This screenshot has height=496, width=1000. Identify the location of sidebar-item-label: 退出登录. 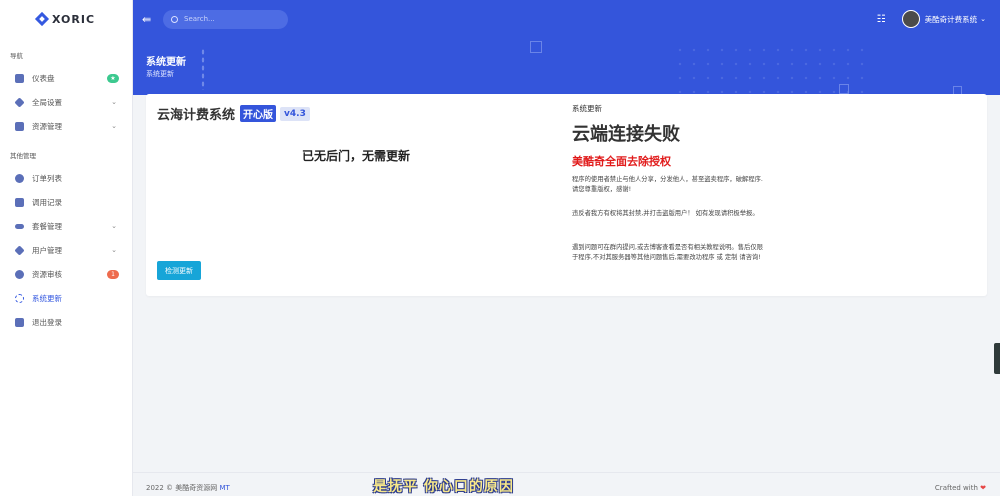
(47, 322).